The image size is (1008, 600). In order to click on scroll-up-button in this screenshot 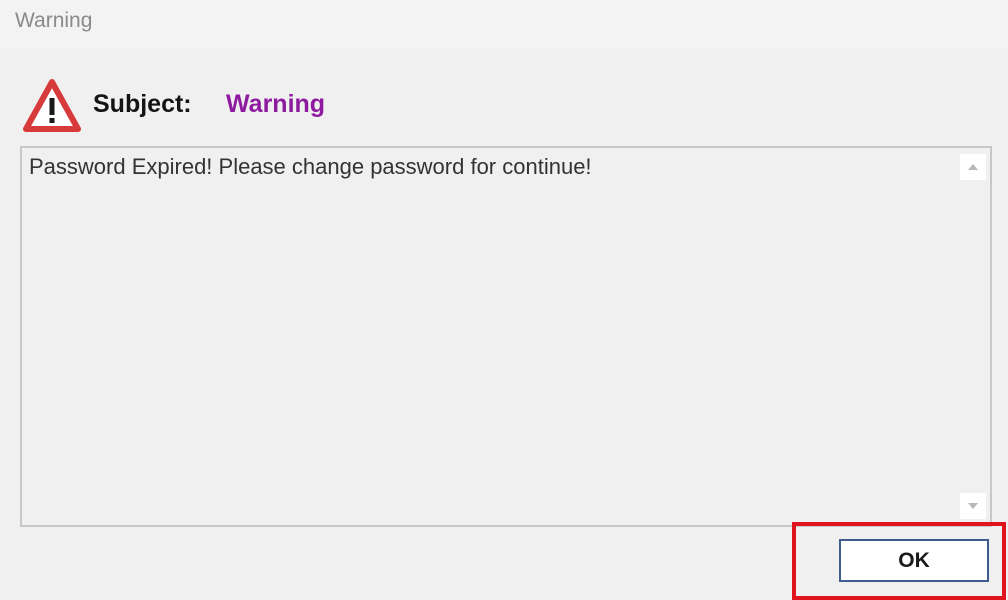, I will do `click(973, 167)`.